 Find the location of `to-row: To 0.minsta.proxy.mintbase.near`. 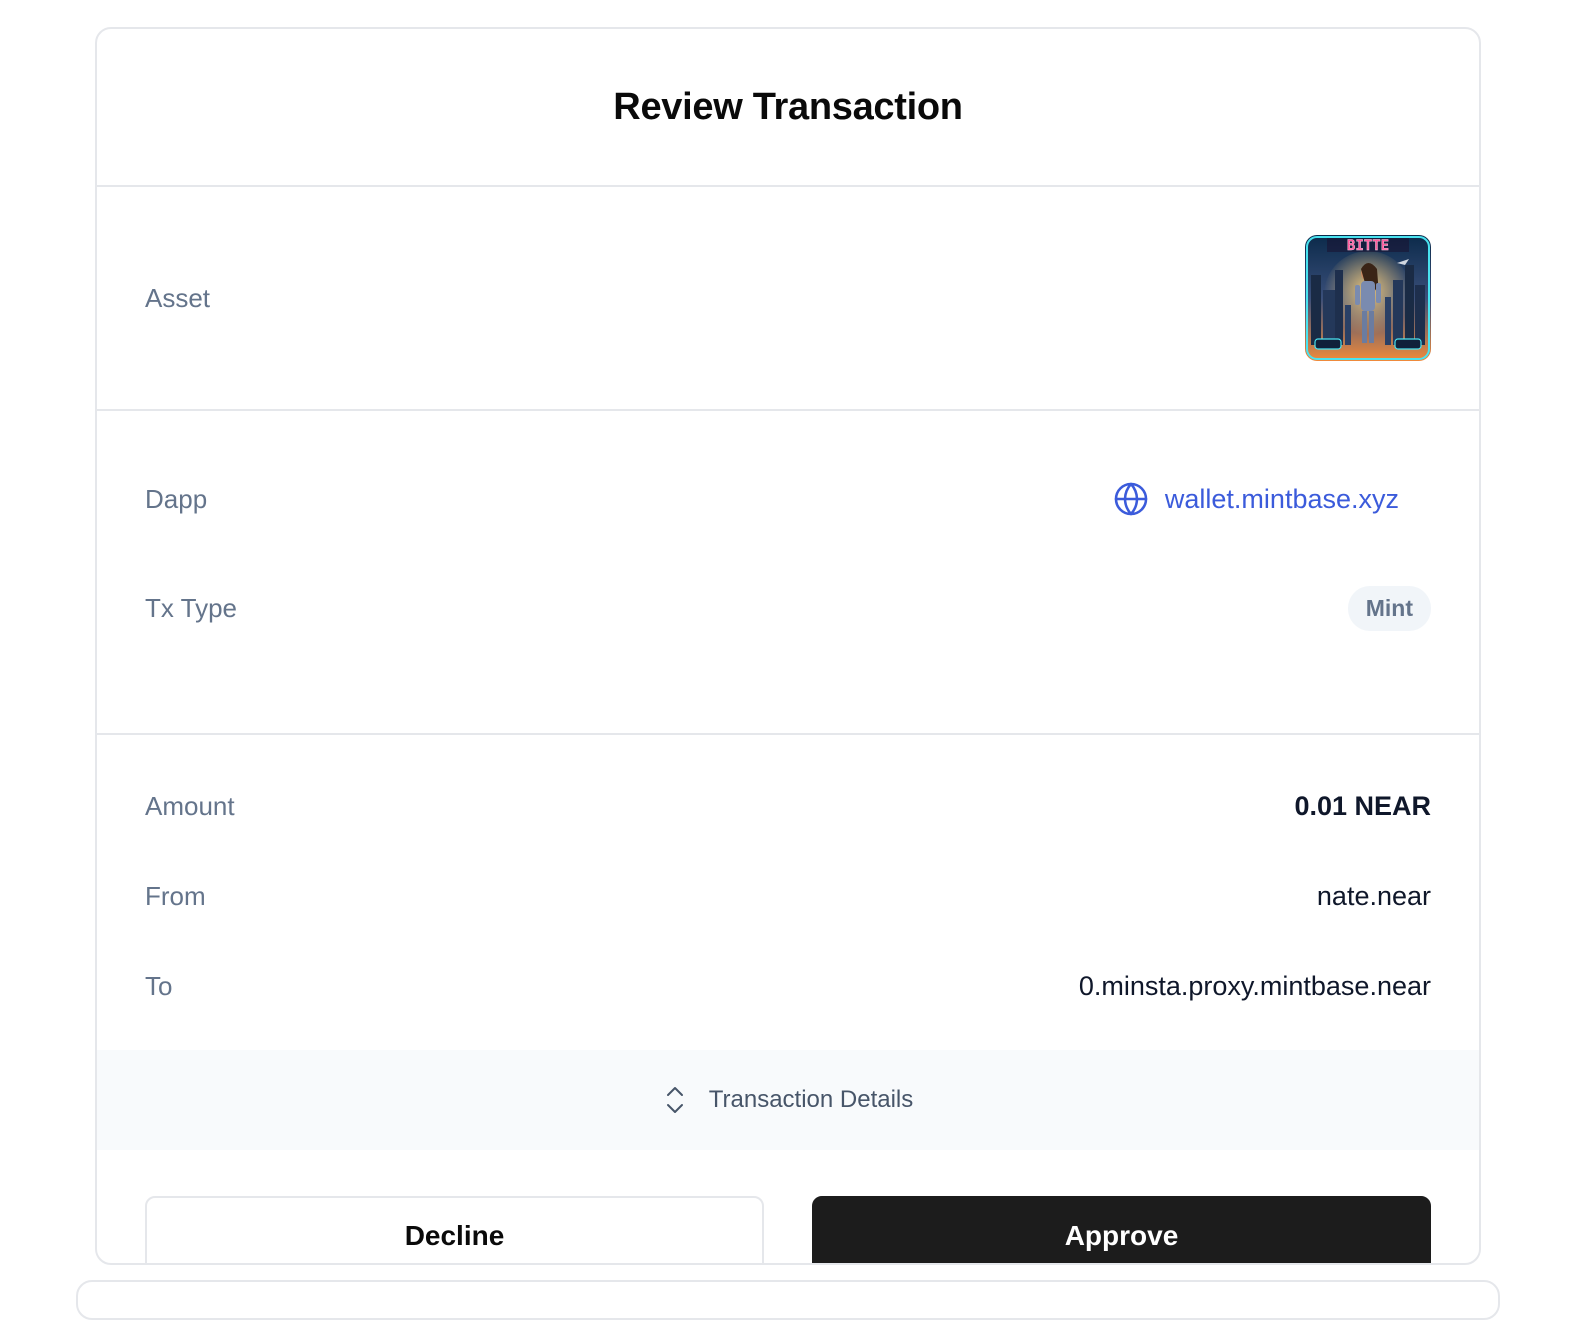

to-row: To 0.minsta.proxy.mintbase.near is located at coordinates (788, 986).